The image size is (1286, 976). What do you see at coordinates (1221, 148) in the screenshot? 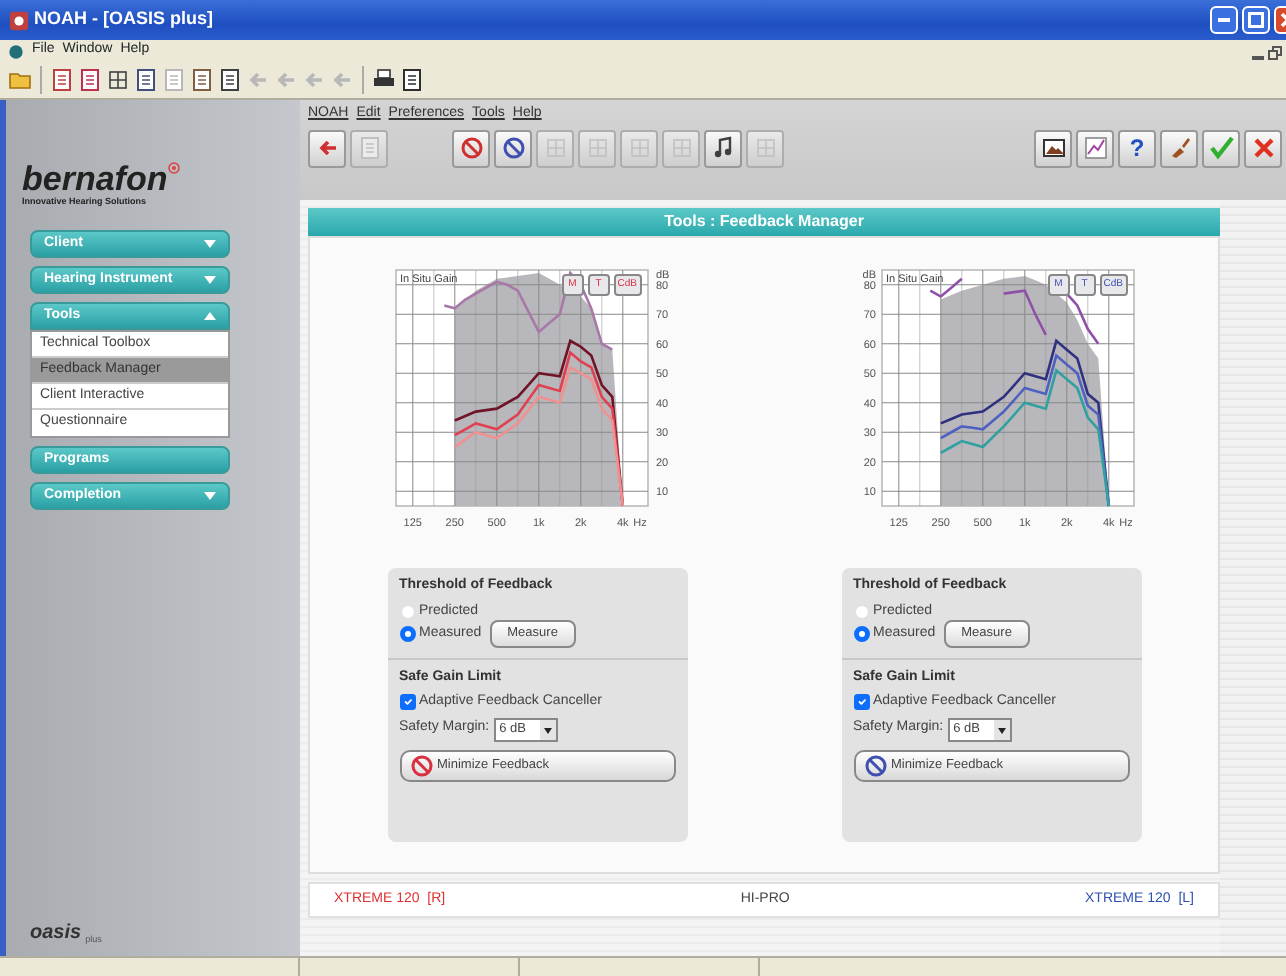
I see `check-icon` at bounding box center [1221, 148].